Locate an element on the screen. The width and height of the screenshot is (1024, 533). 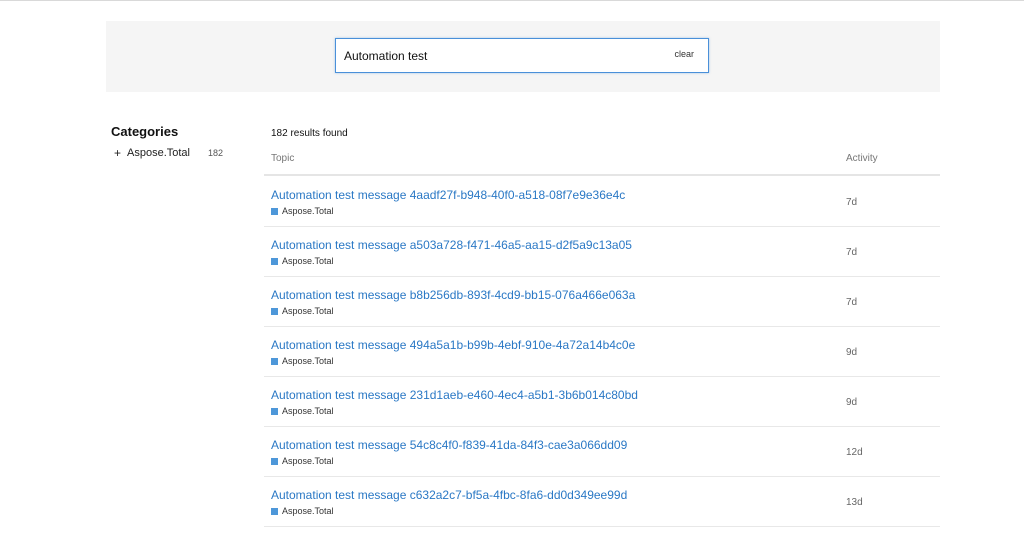
column-header-topic: Topic is located at coordinates (282, 158).